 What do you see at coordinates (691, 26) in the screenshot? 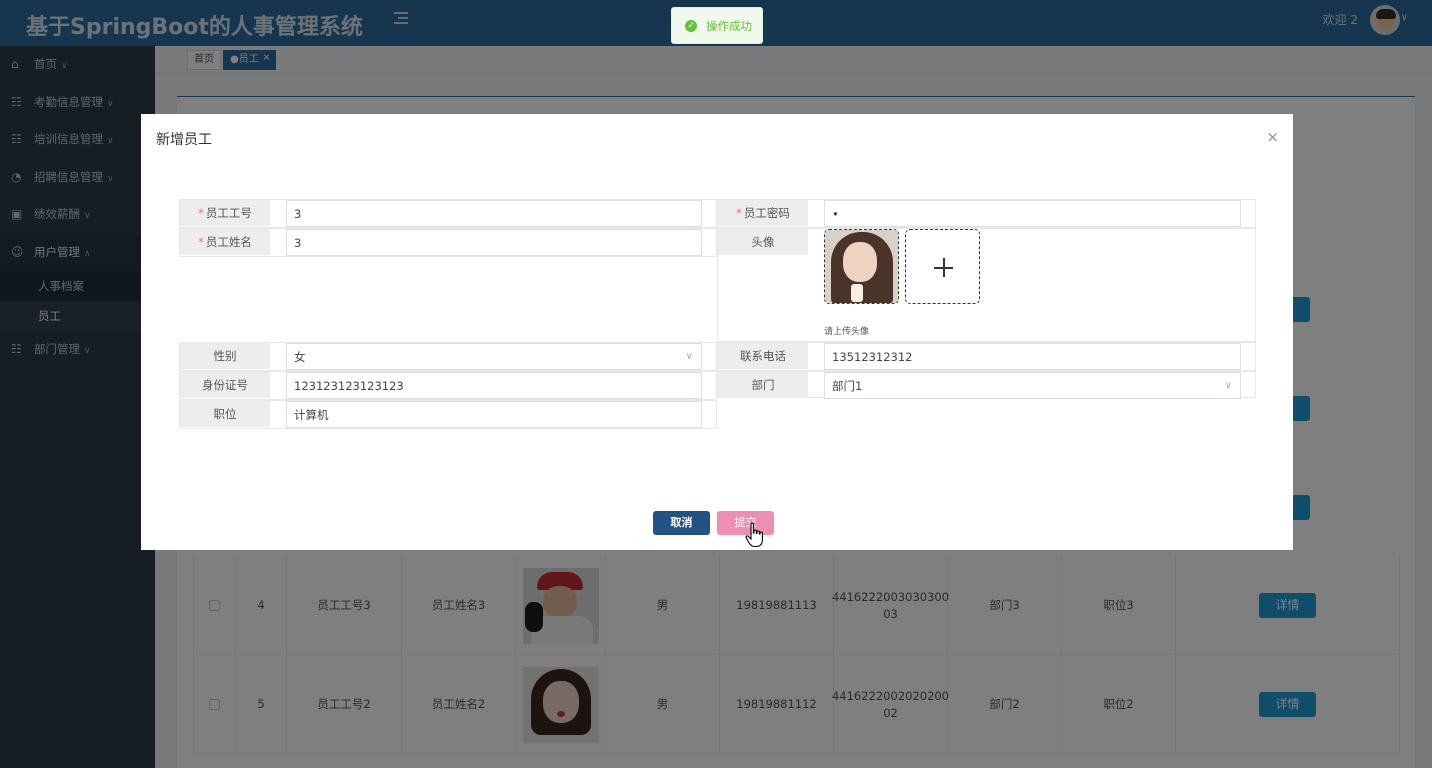
I see `check-circle-icon: ✓` at bounding box center [691, 26].